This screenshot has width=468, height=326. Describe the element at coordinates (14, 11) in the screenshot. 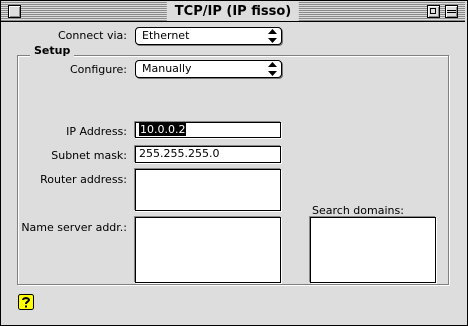

I see `close-box-icon` at that location.